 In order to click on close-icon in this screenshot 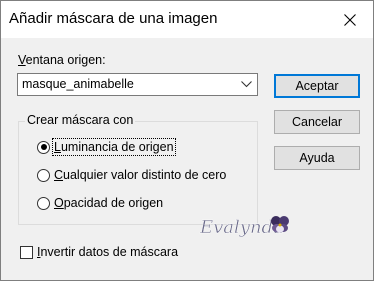, I will do `click(350, 19)`.